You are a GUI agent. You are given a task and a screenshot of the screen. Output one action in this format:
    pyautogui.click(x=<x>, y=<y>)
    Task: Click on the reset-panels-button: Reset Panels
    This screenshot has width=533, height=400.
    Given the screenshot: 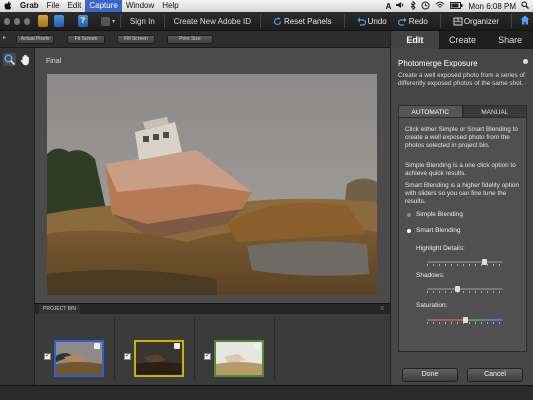 What is the action you would take?
    pyautogui.click(x=302, y=21)
    